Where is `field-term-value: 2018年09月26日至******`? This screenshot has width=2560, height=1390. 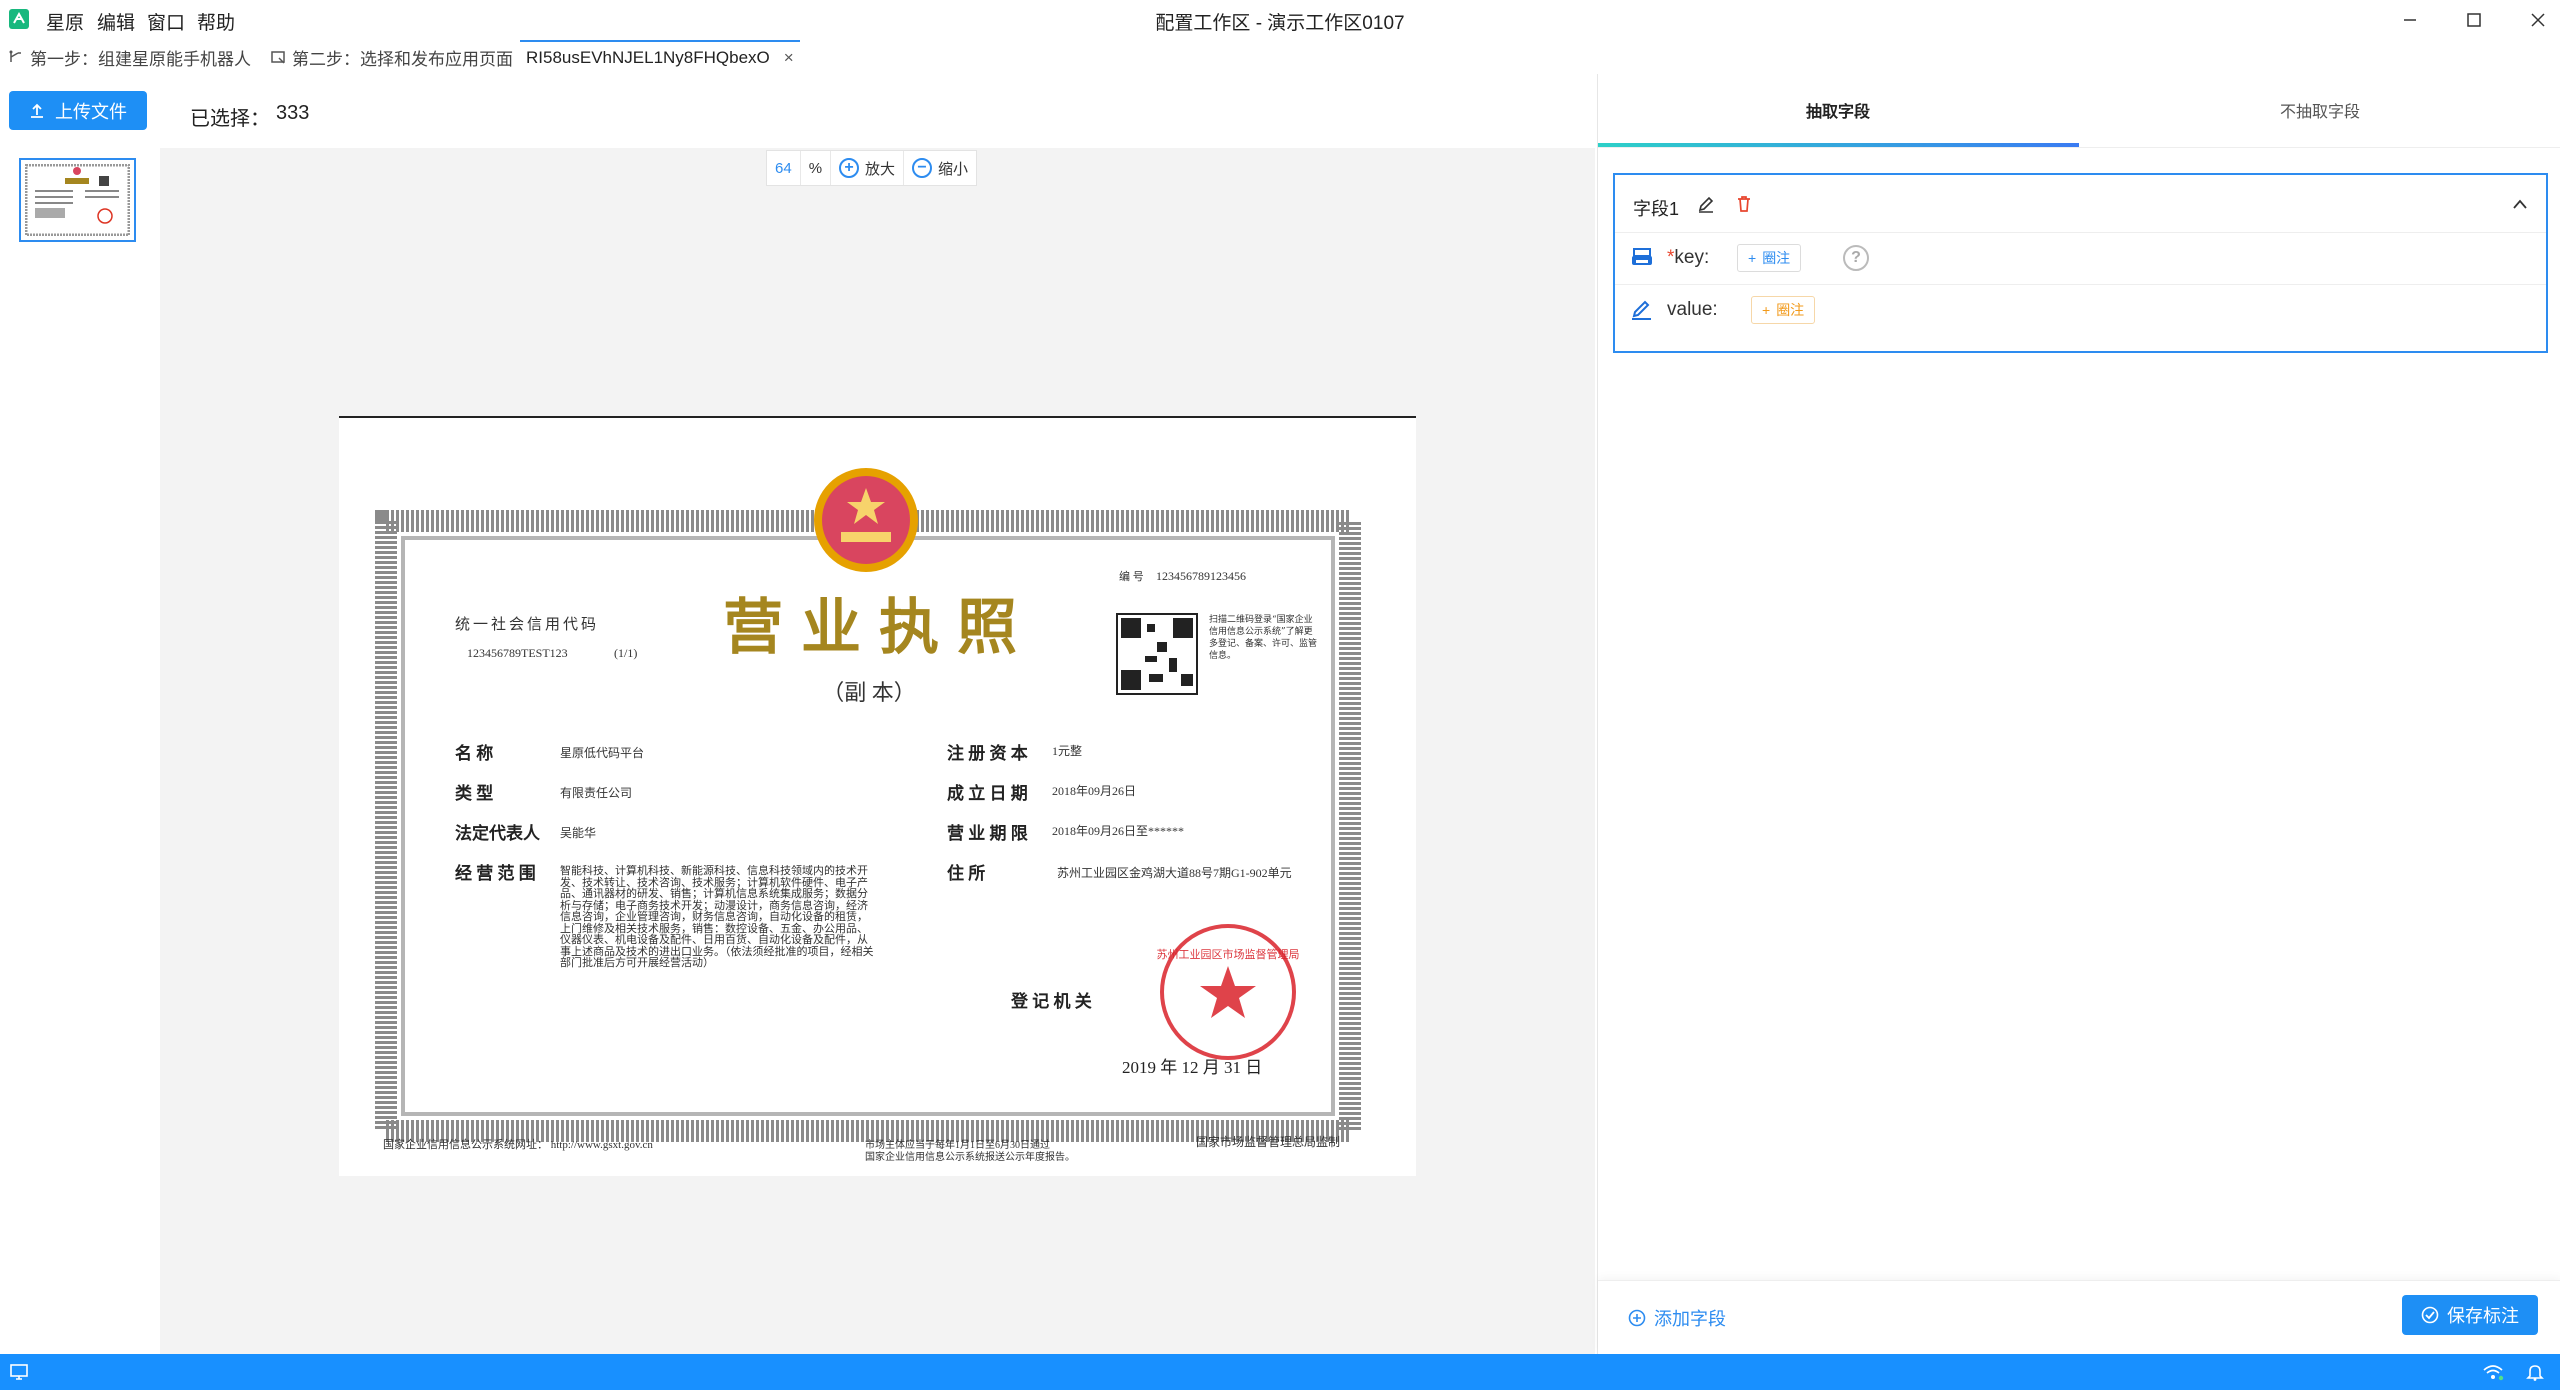 field-term-value: 2018年09月26日至****** is located at coordinates (1118, 831).